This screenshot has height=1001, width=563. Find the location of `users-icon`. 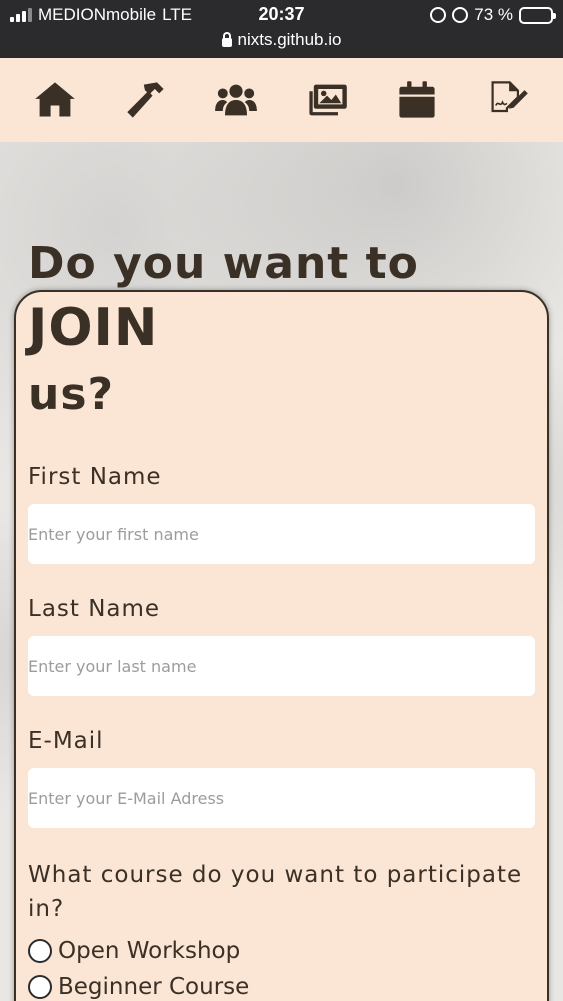

users-icon is located at coordinates (236, 100).